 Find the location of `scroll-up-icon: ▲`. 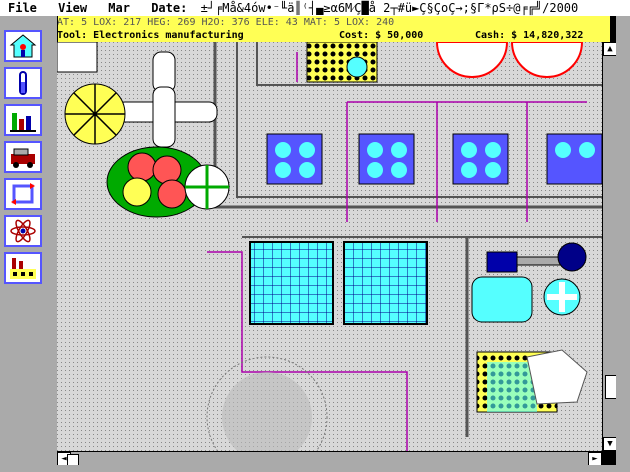

scroll-up-icon: ▲ is located at coordinates (610, 49).